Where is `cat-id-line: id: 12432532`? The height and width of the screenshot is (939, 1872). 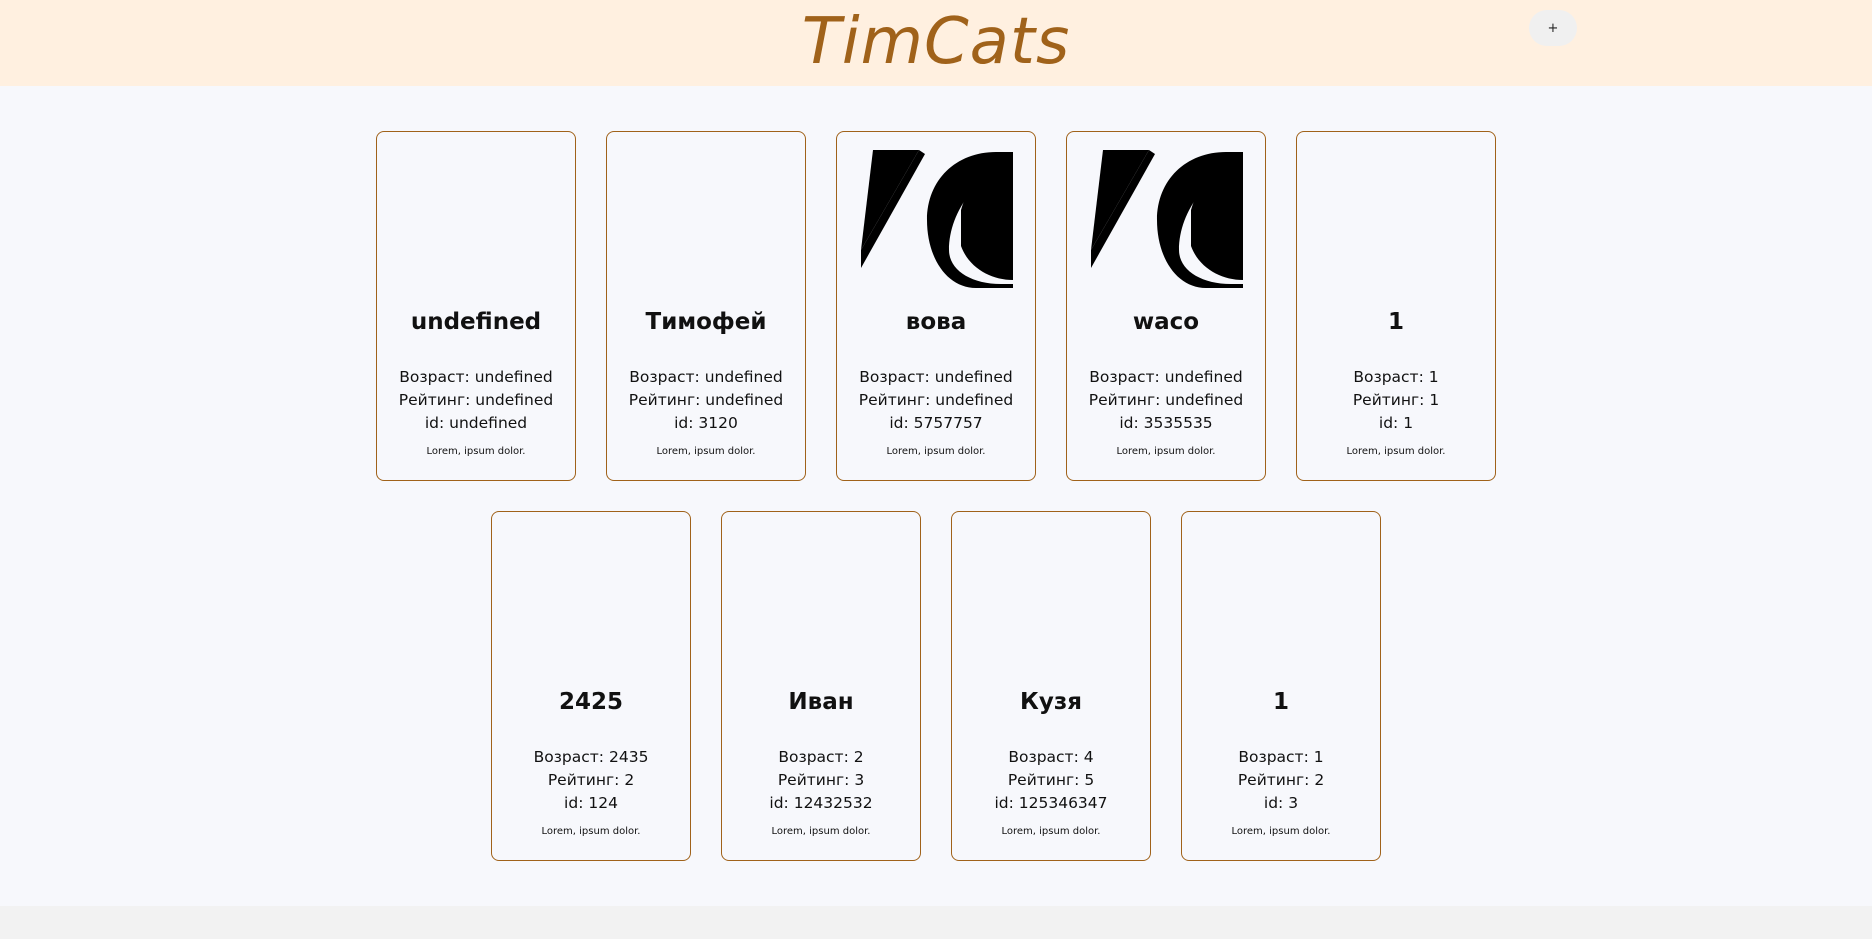
cat-id-line: id: 12432532 is located at coordinates (821, 803).